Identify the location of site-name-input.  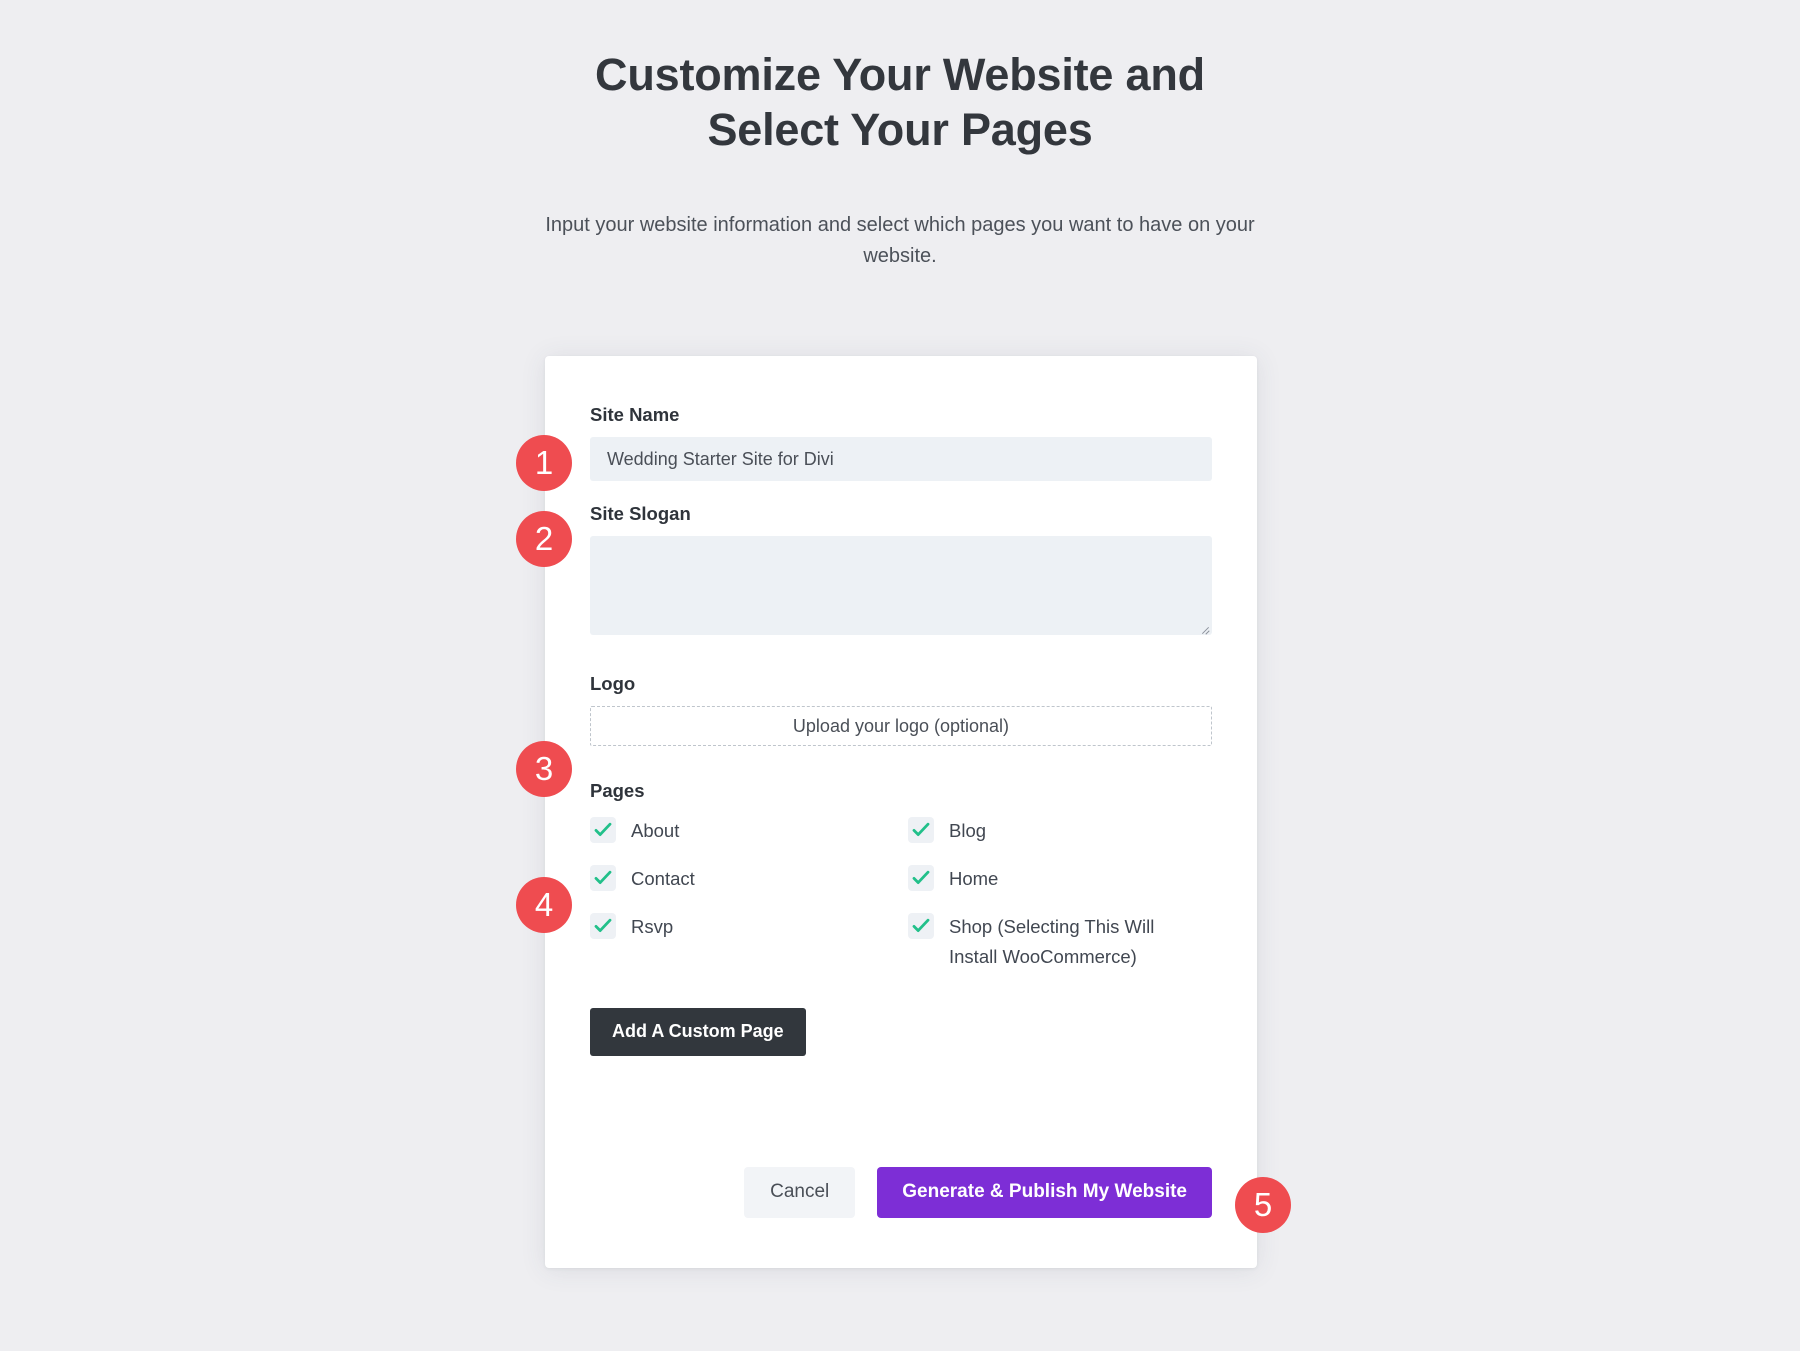
(901, 459).